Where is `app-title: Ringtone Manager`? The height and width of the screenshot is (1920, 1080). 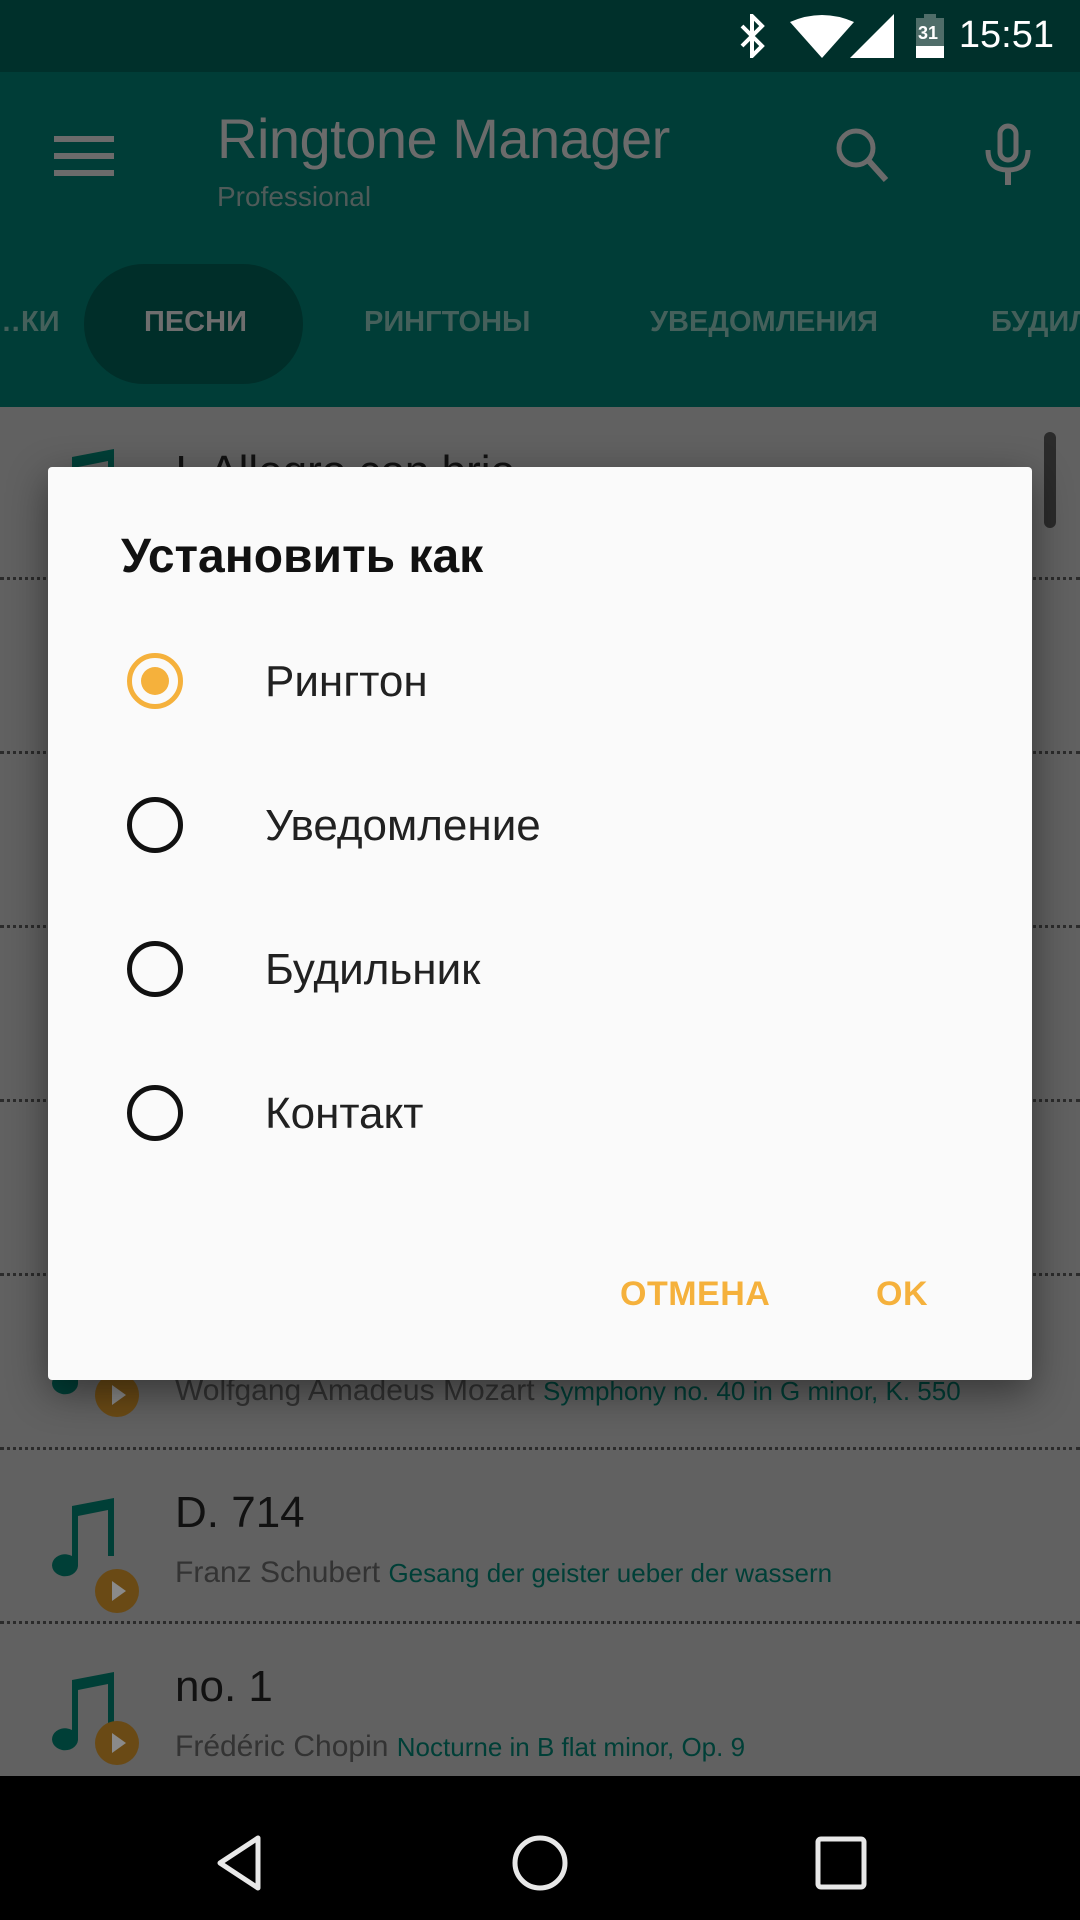
app-title: Ringtone Manager is located at coordinates (443, 138).